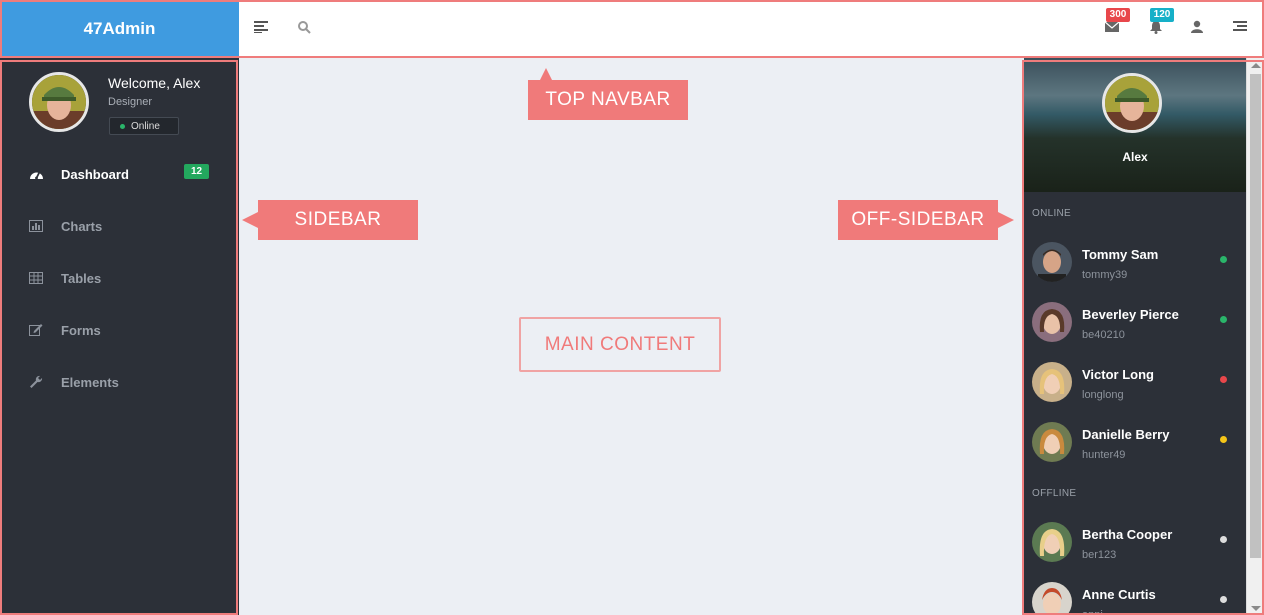 The height and width of the screenshot is (615, 1264). I want to click on contact-username: hunter49, so click(1104, 455).